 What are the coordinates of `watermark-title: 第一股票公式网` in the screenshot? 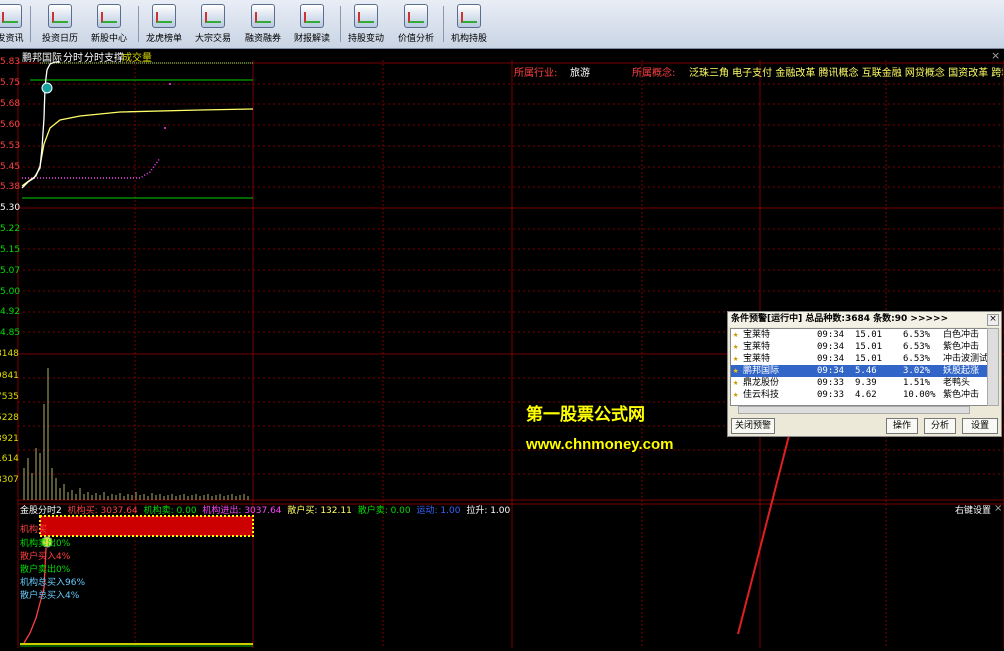 It's located at (585, 414).